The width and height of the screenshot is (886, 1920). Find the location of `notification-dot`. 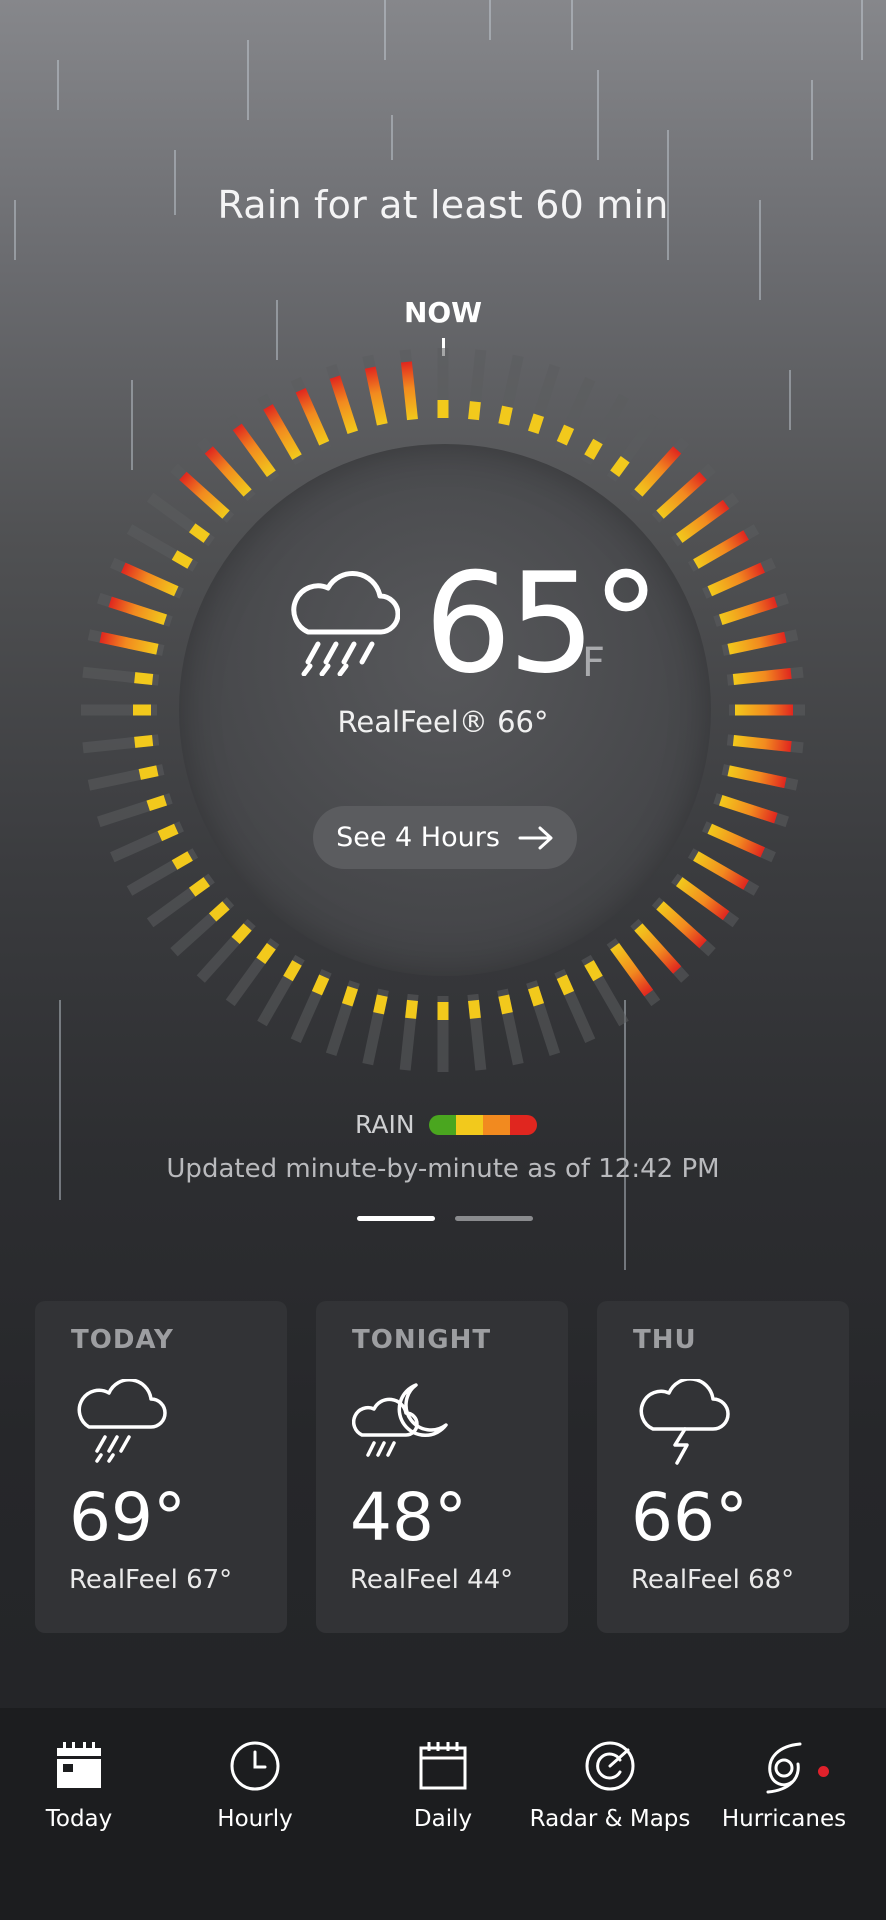

notification-dot is located at coordinates (823, 1771).